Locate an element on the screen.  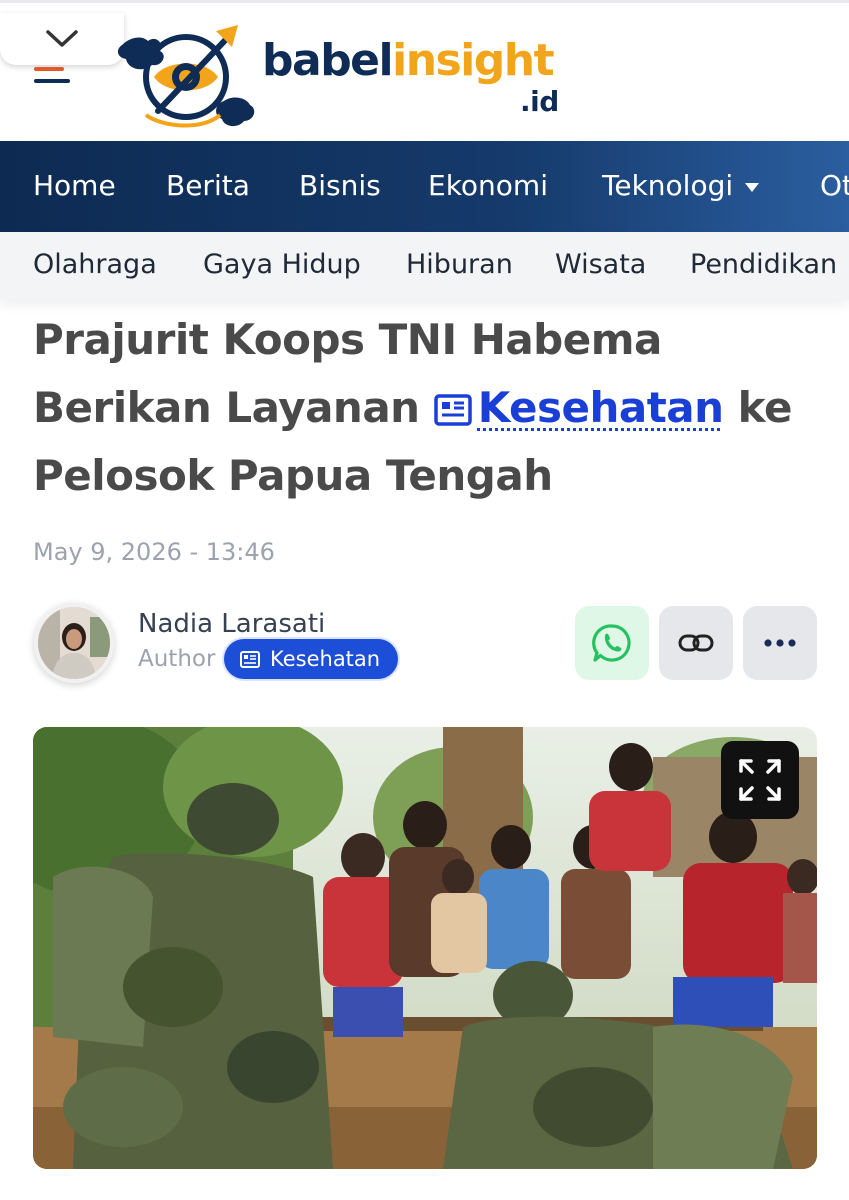
article-date: May 9, 2026 - 13:46 is located at coordinates (154, 552).